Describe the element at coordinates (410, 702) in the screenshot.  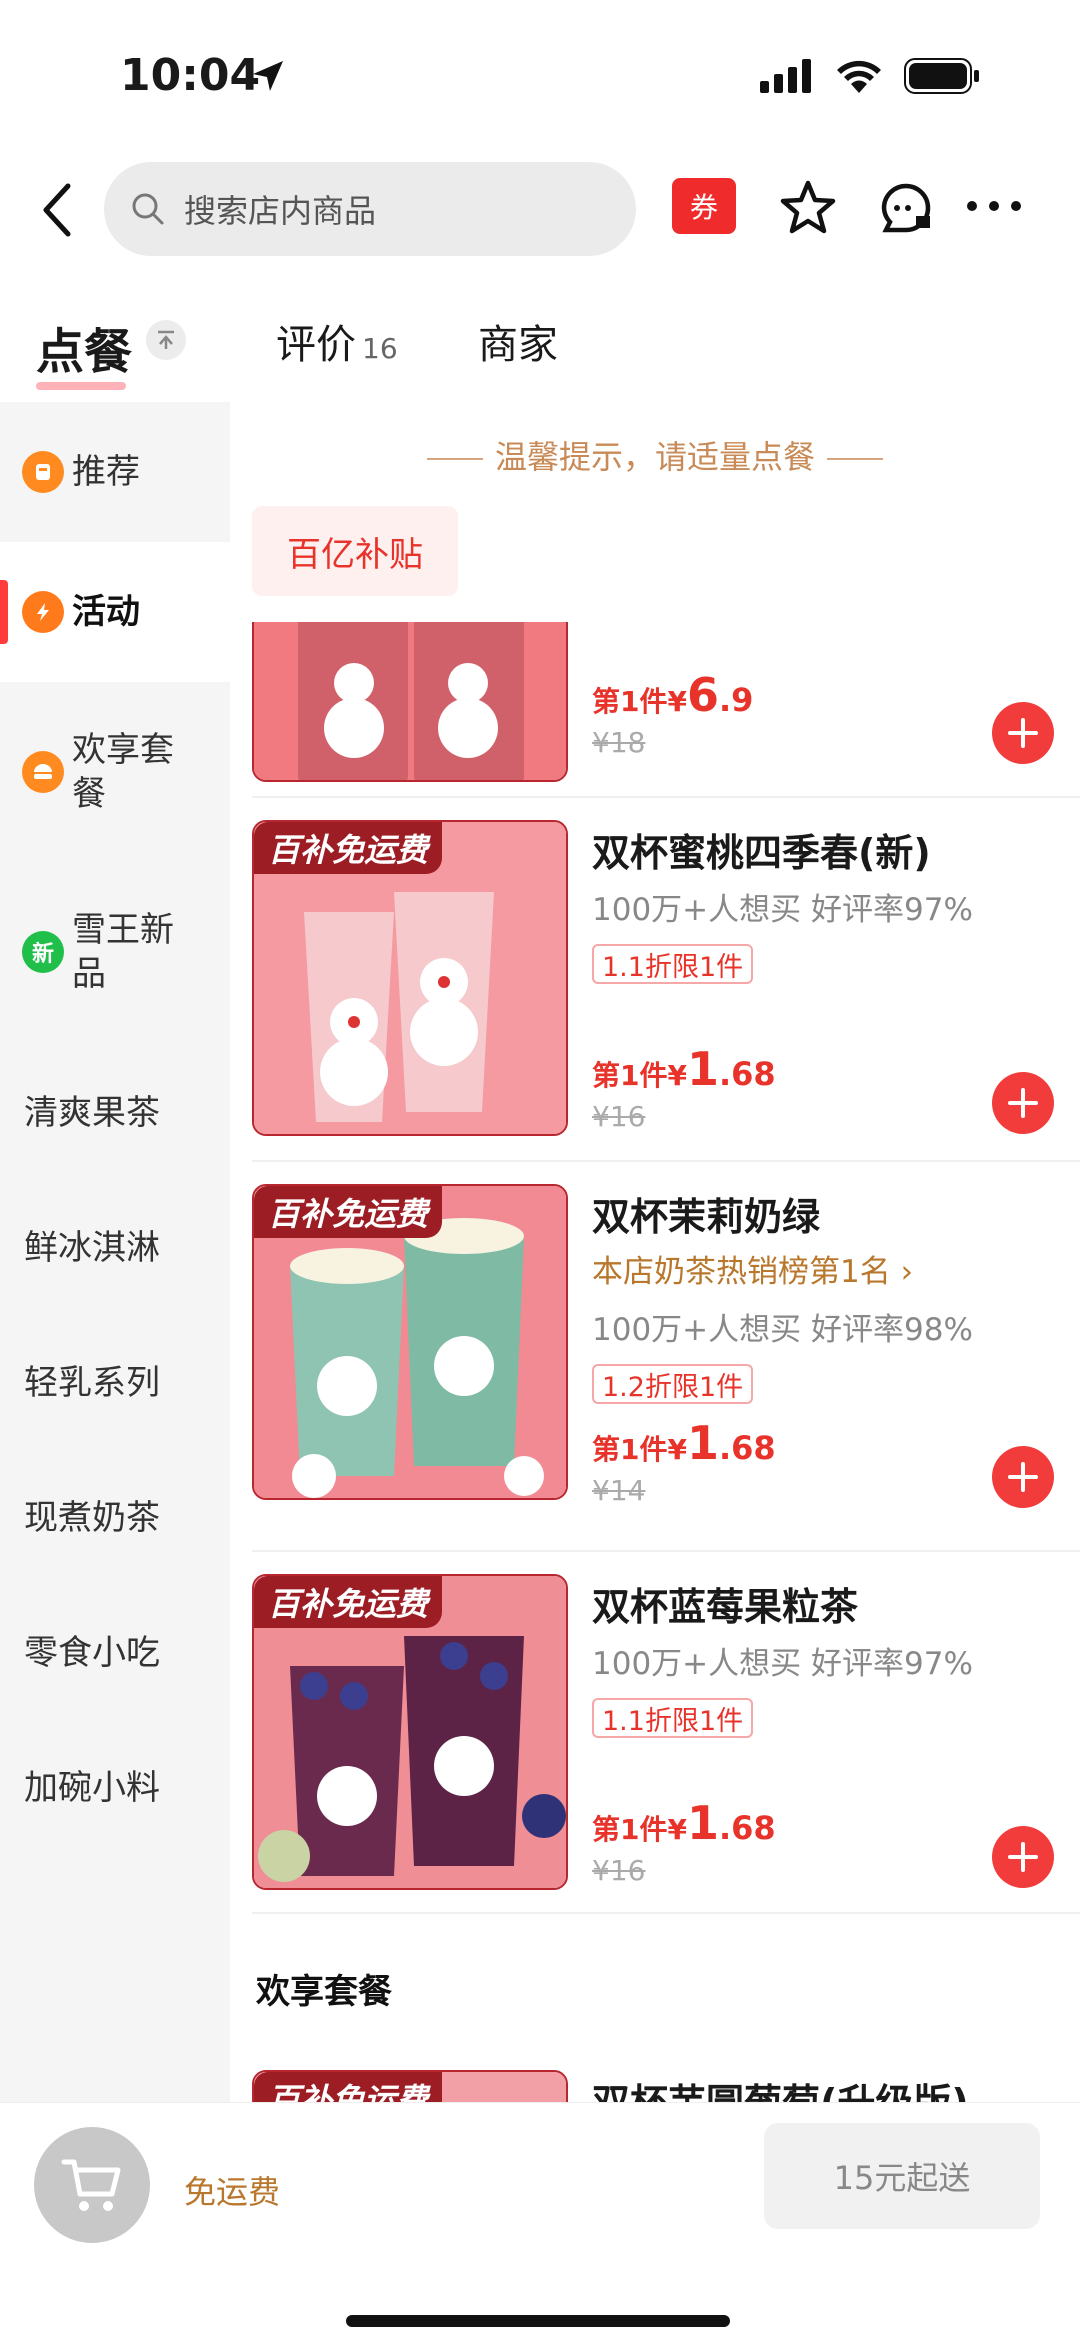
I see `product-image` at that location.